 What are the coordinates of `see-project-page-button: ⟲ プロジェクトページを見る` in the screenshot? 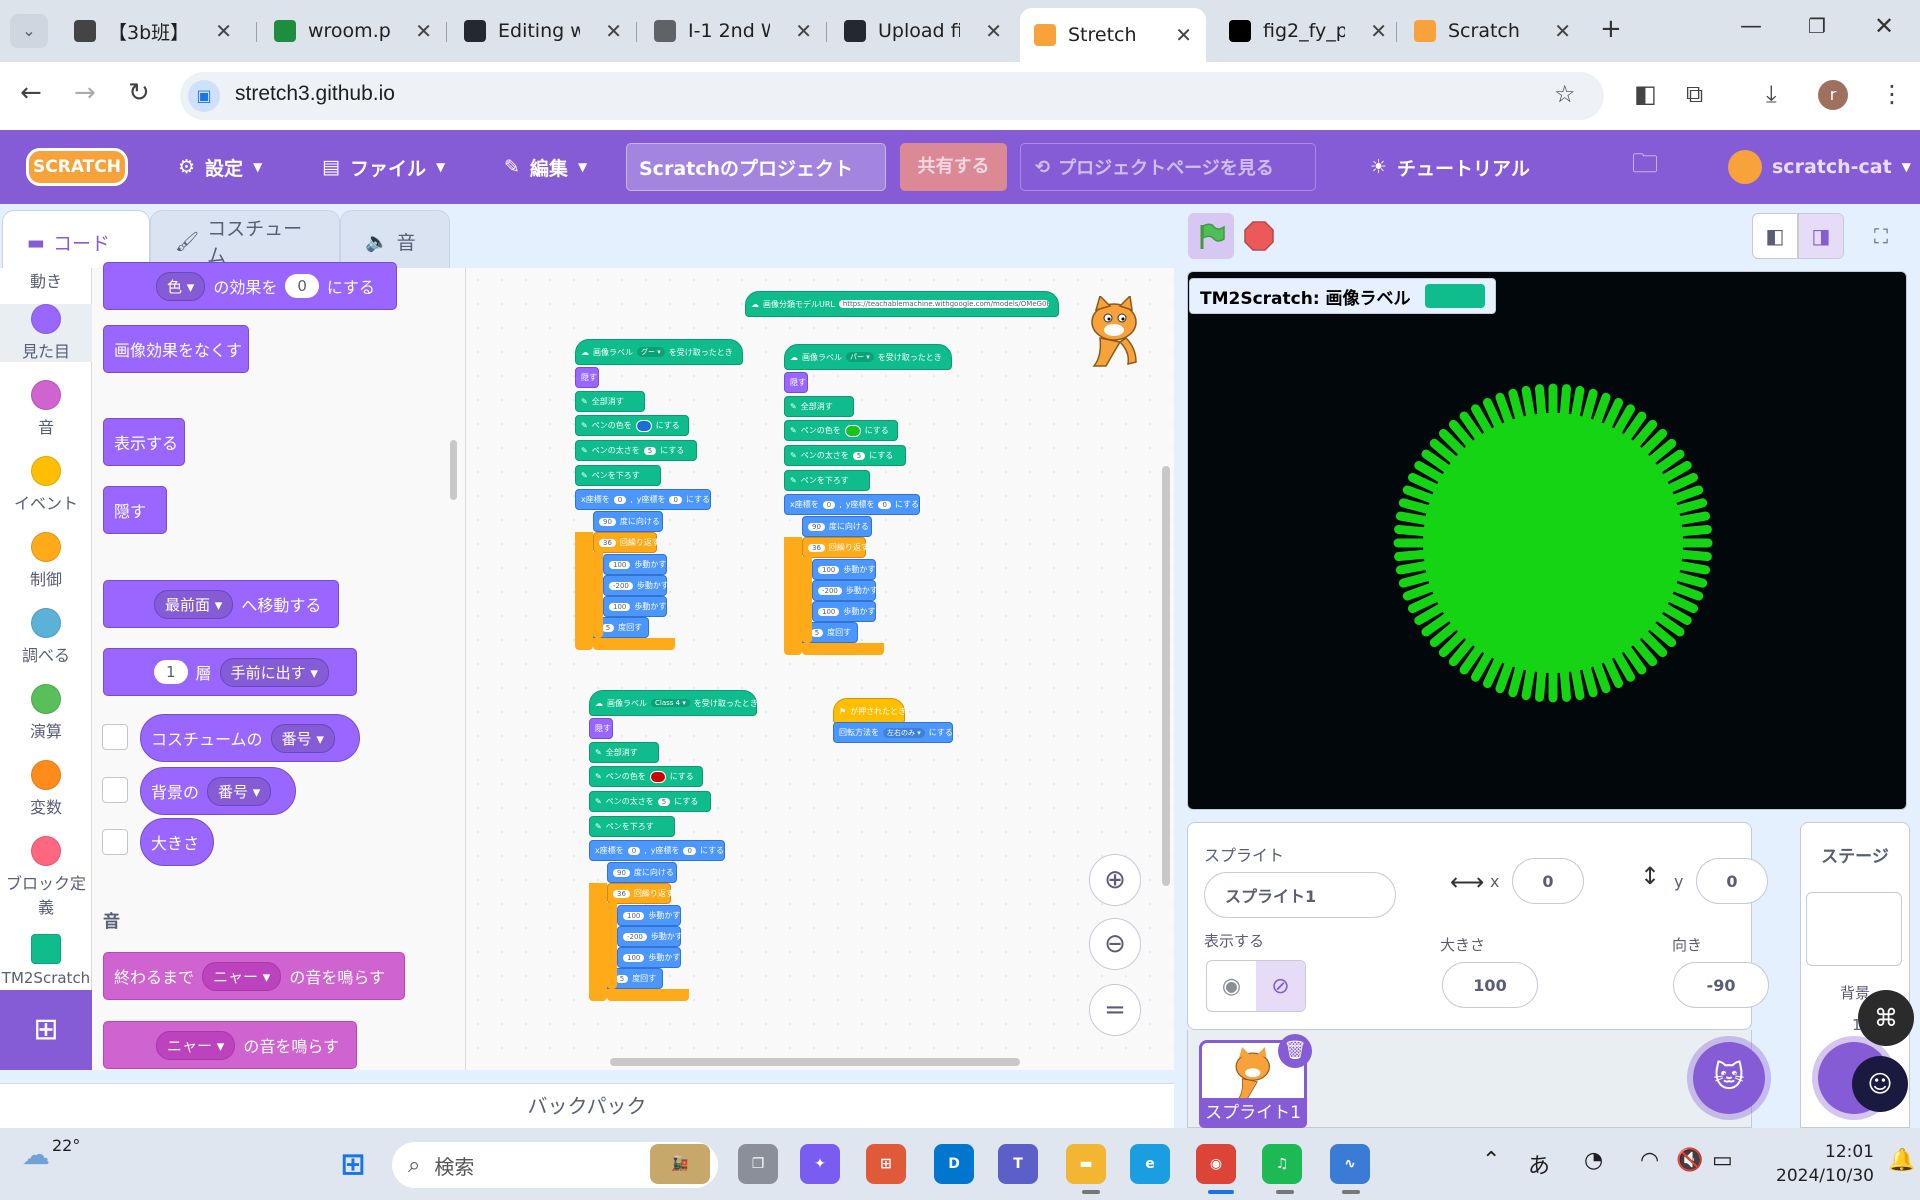 It's located at (1168, 167).